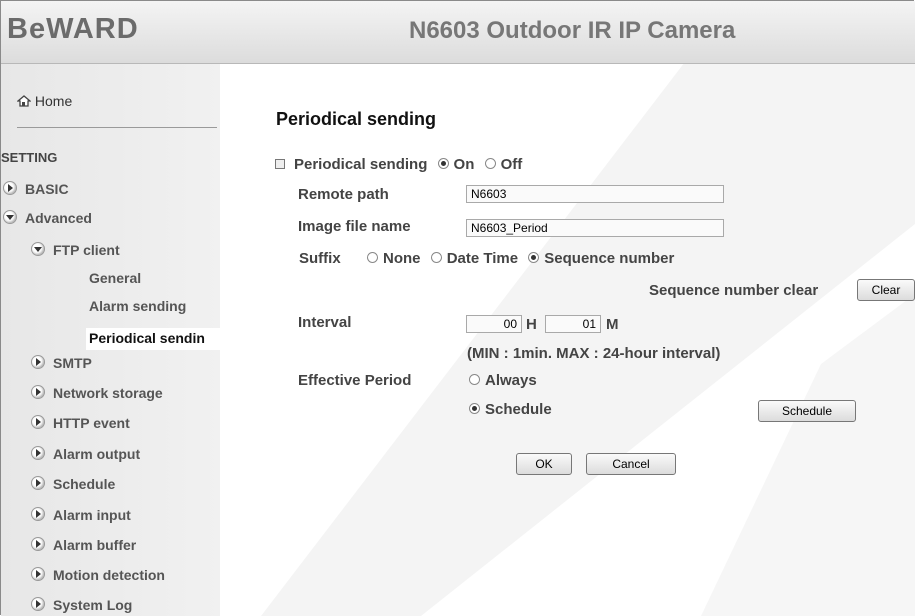  What do you see at coordinates (482, 258) in the screenshot?
I see `suffix-datetime-label: Date Time` at bounding box center [482, 258].